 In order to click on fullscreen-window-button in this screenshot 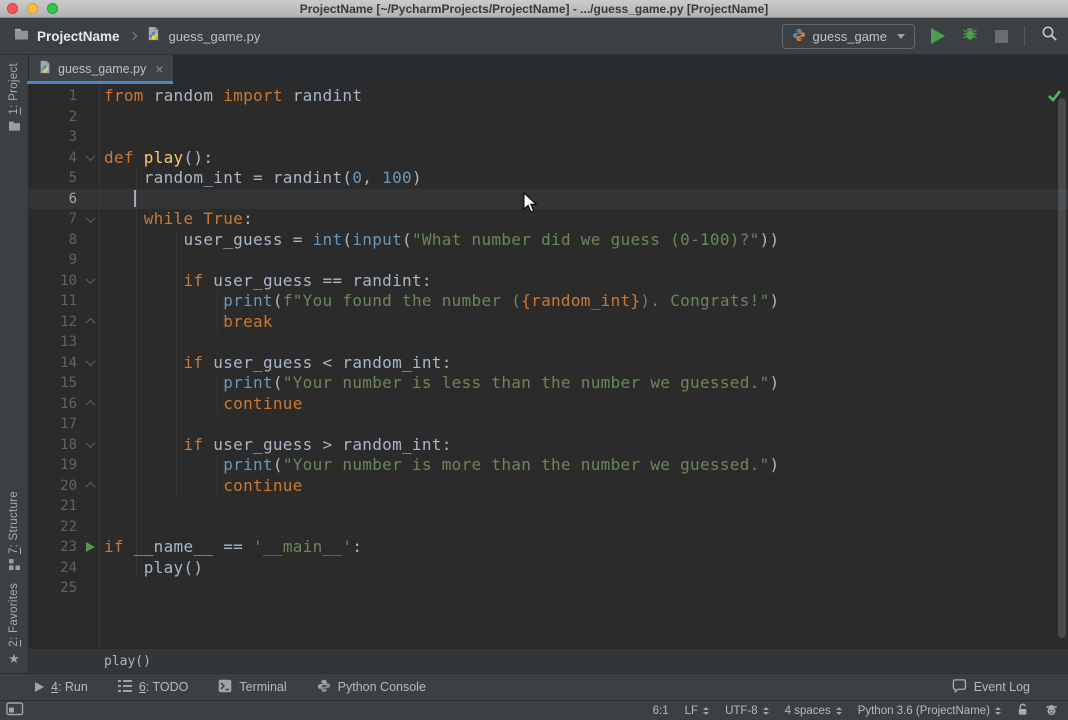, I will do `click(52, 8)`.